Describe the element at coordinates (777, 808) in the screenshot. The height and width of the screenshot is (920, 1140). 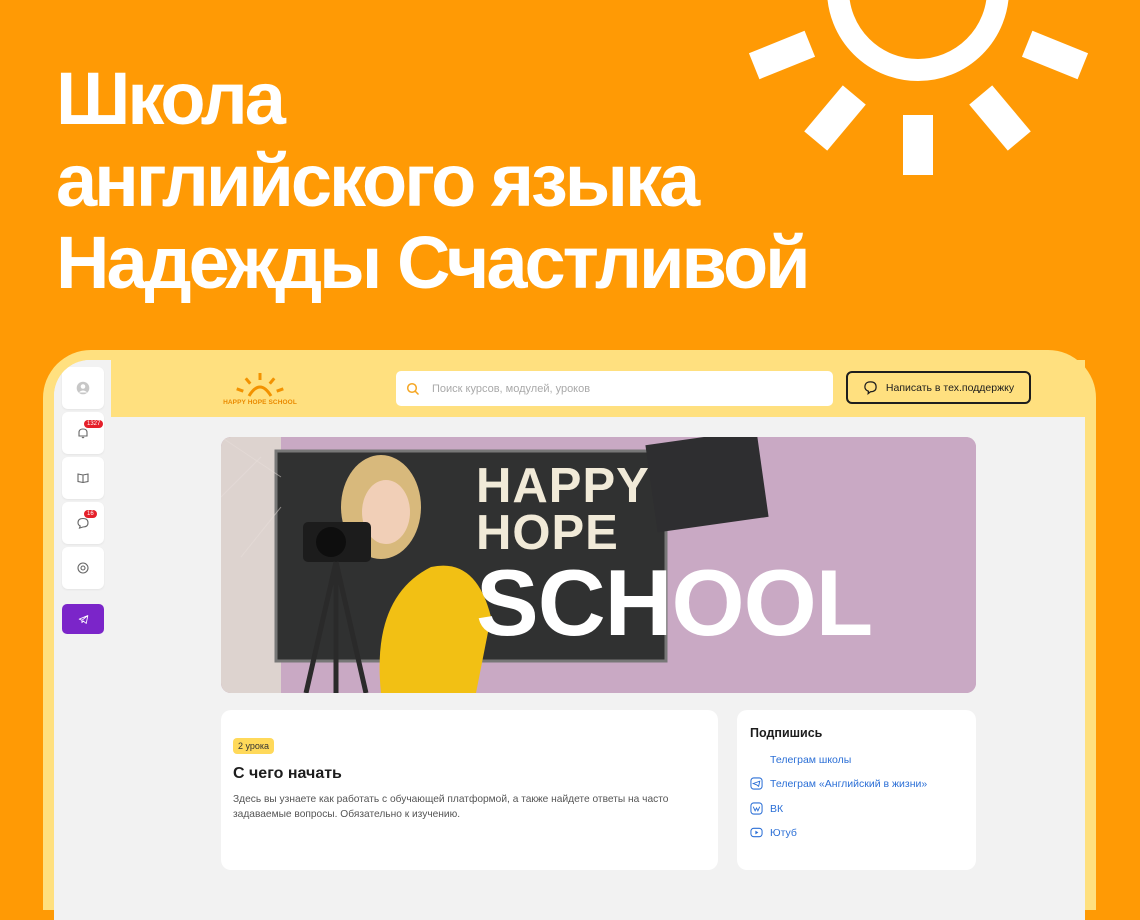
I see `link-label: ВК` at that location.